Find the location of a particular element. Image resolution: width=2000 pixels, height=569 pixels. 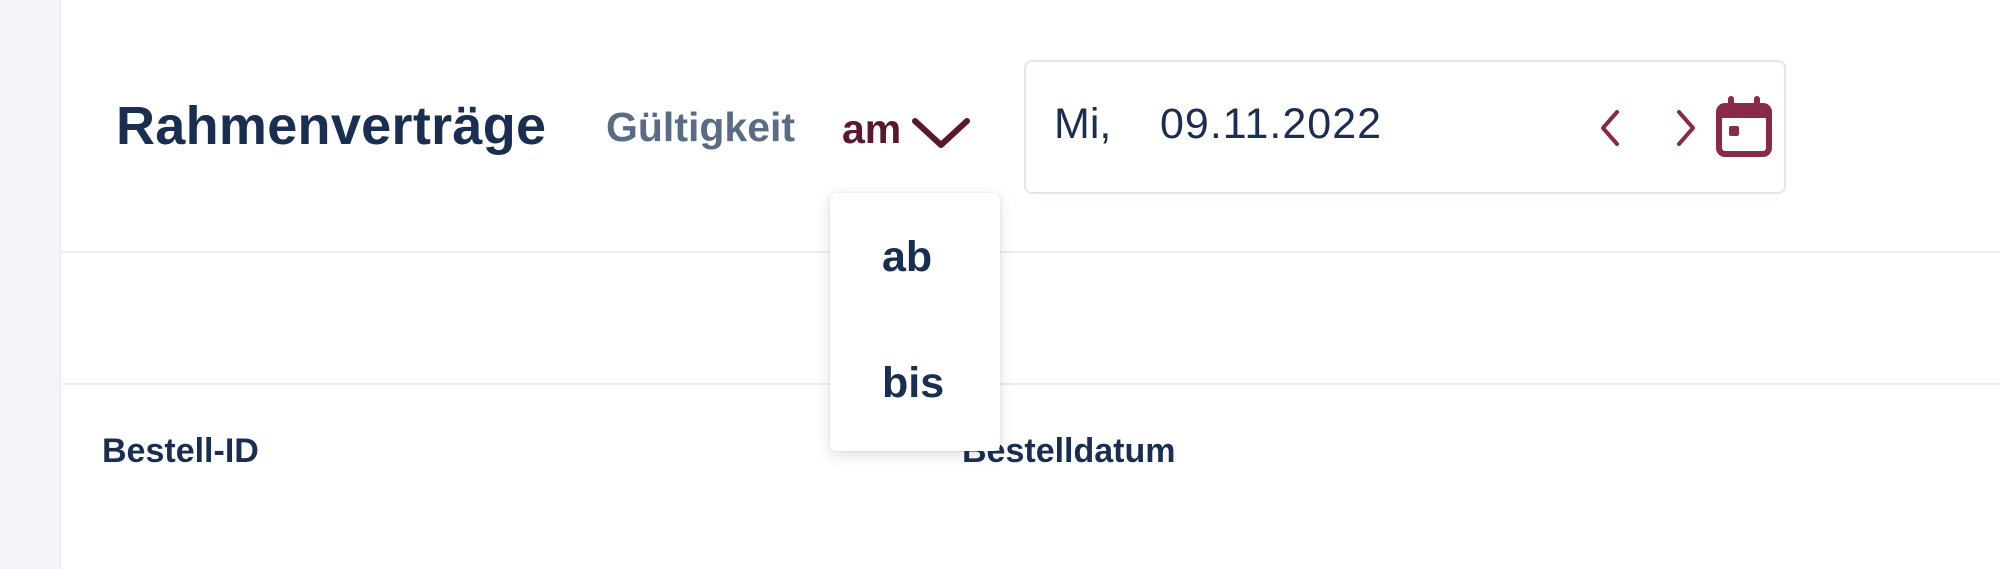

calendar-icon is located at coordinates (1744, 126).